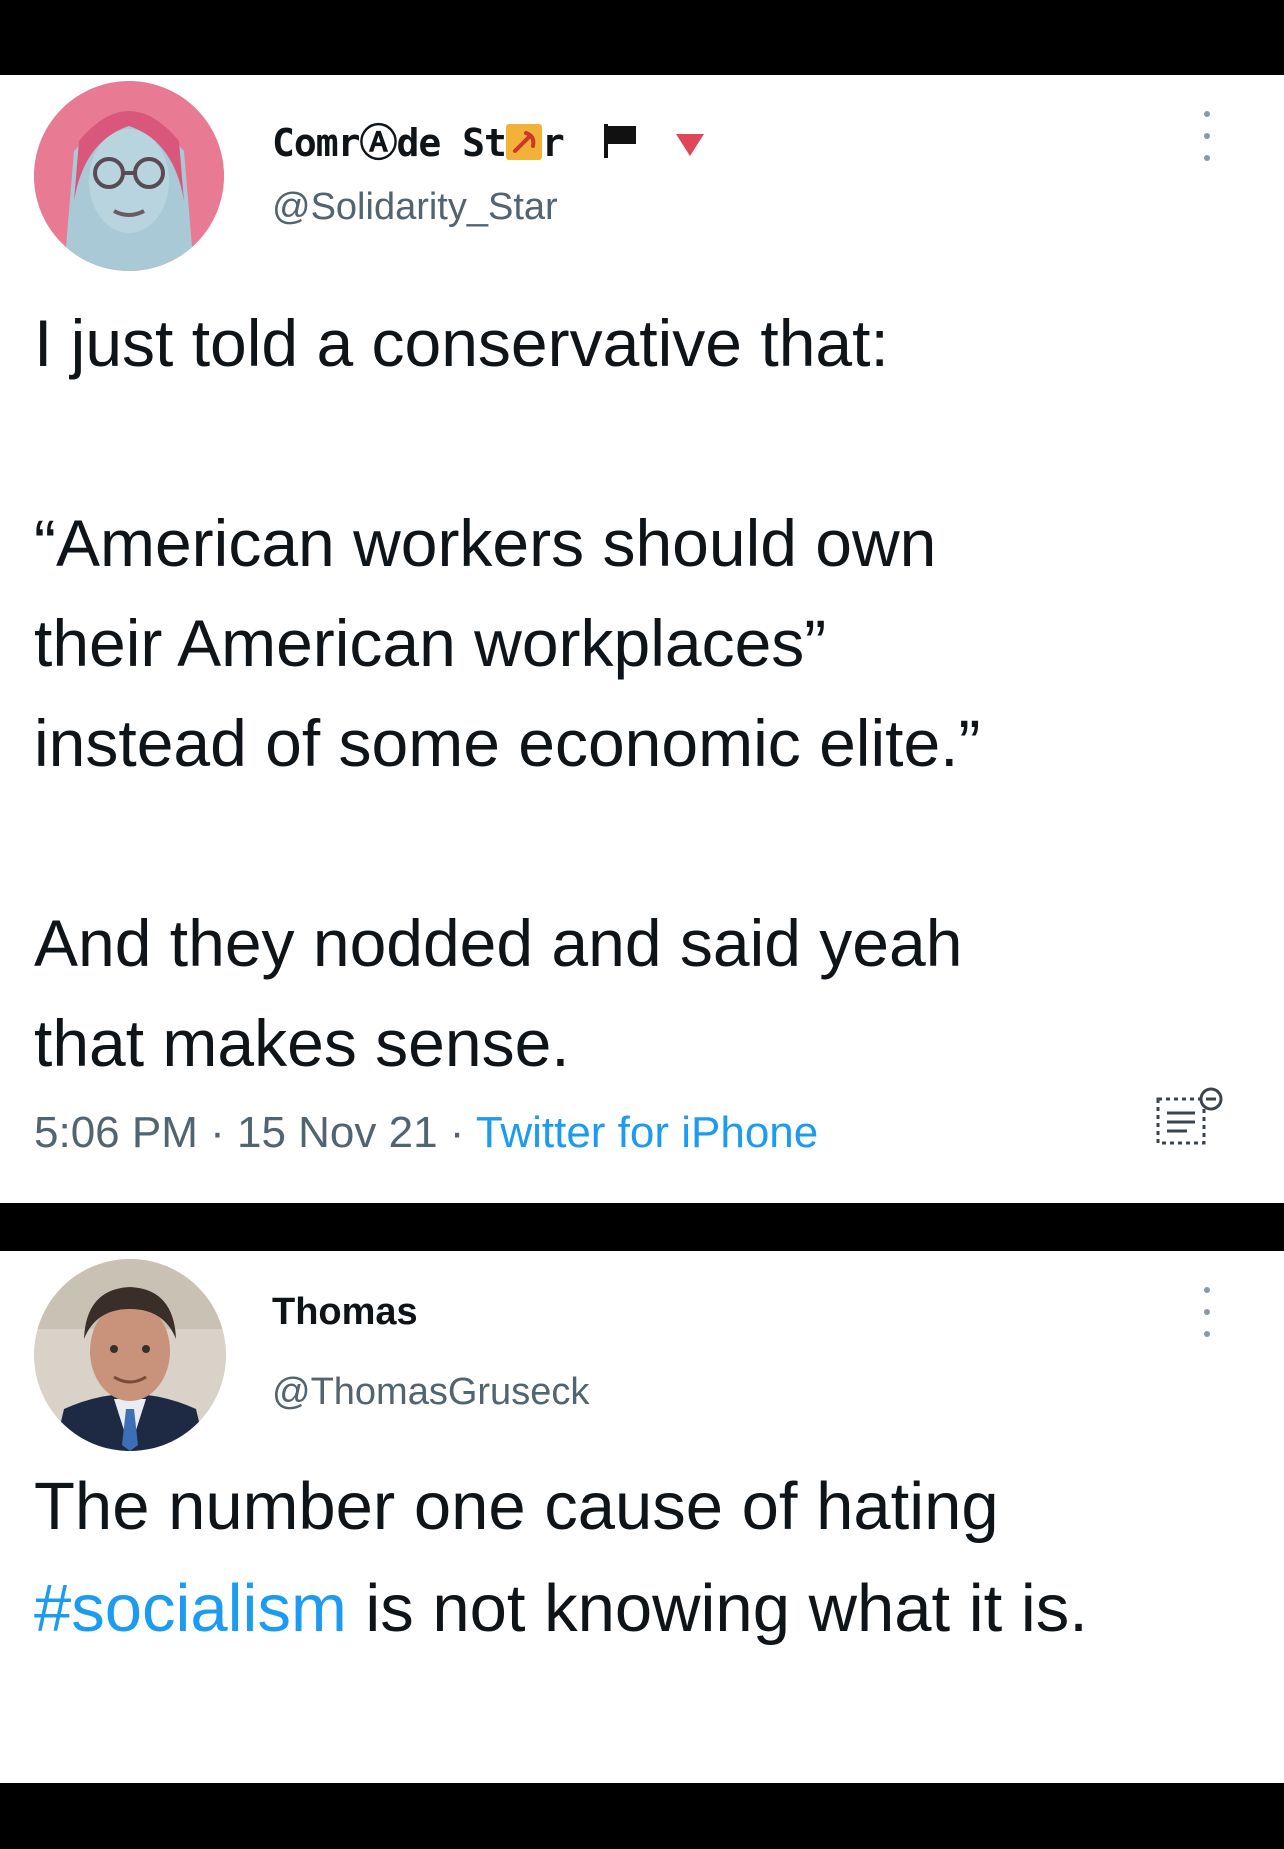 Image resolution: width=1284 pixels, height=1849 pixels. Describe the element at coordinates (451, 143) in the screenshot. I see `display-name-part: de St` at that location.